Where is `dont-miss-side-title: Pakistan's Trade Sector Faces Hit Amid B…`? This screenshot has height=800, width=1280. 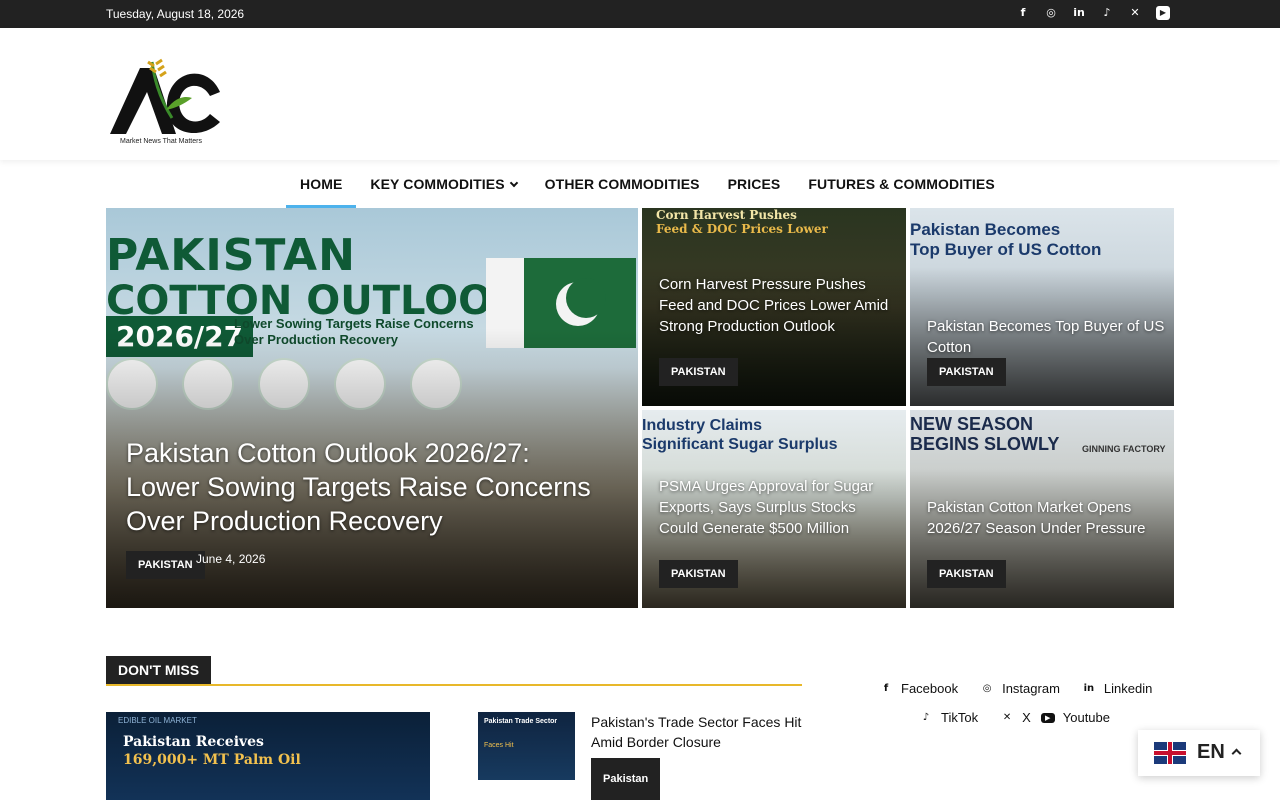
dont-miss-side-title: Pakistan's Trade Sector Faces Hit Amid B… is located at coordinates (698, 732).